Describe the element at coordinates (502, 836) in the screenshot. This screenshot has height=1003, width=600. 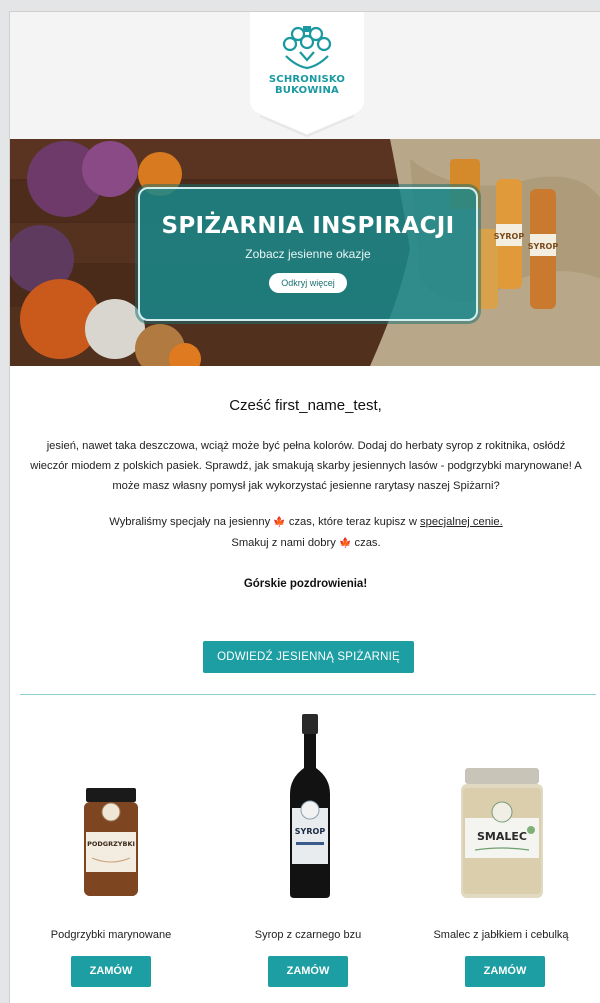
I see `product-jar-label-3: SMALEC` at that location.